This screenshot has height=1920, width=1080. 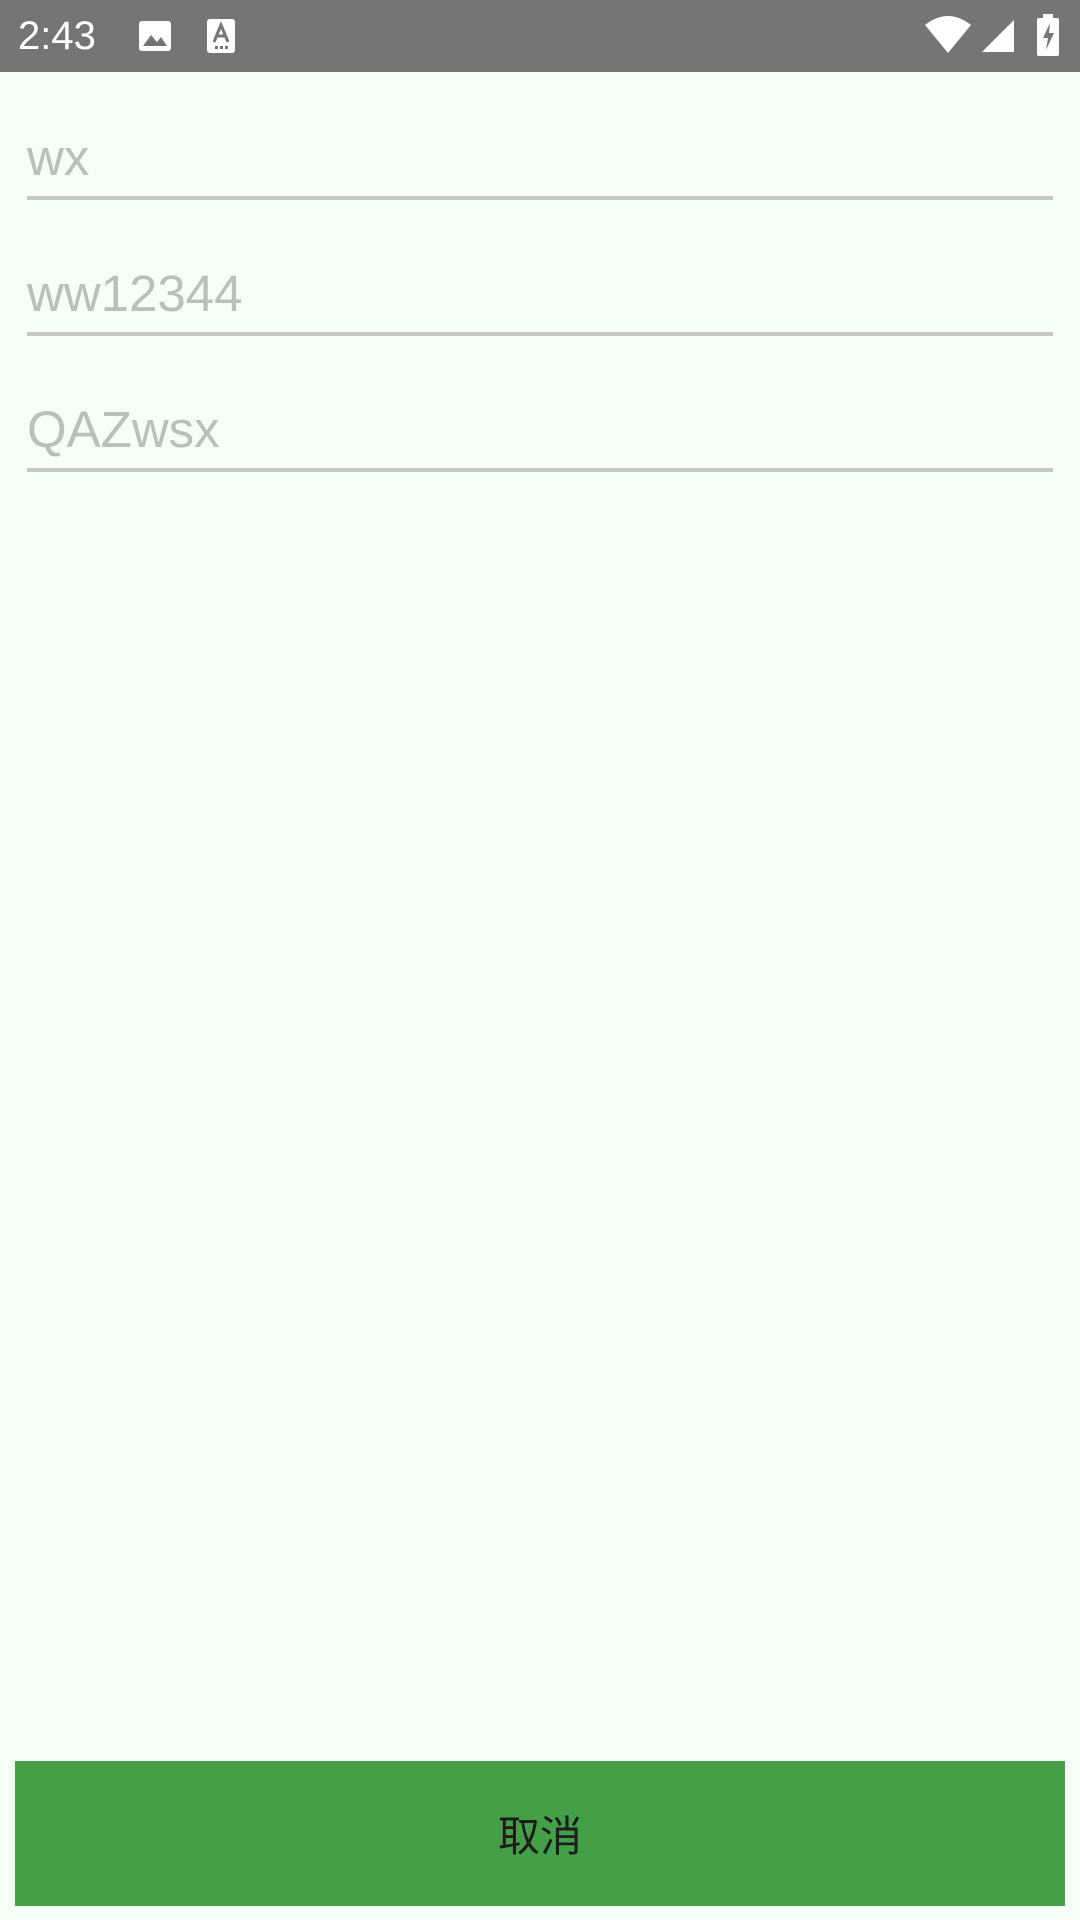 I want to click on cancel-button: 取消, so click(x=540, y=1833).